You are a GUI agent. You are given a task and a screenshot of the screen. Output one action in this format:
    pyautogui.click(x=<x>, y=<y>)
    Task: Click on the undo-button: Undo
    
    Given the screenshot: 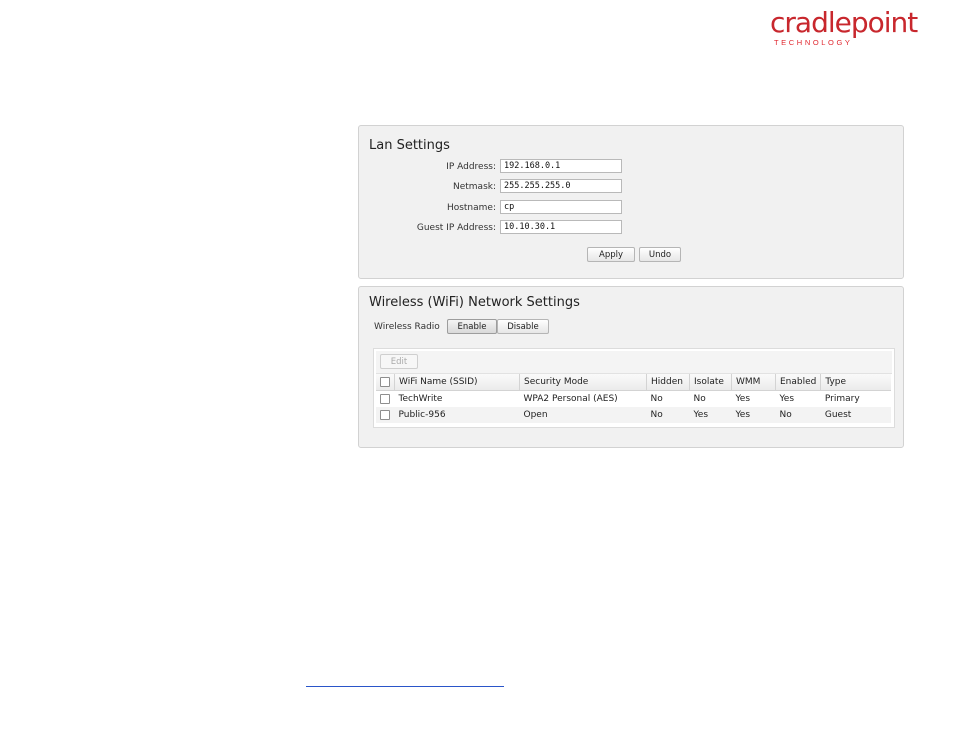 What is the action you would take?
    pyautogui.click(x=660, y=254)
    